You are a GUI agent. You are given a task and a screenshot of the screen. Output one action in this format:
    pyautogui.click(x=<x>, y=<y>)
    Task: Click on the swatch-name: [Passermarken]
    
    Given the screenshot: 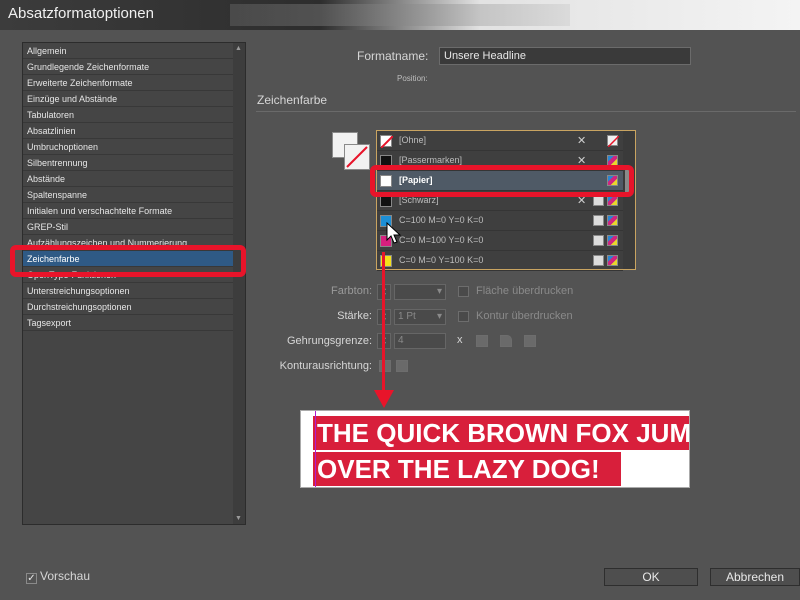 What is the action you would take?
    pyautogui.click(x=431, y=160)
    